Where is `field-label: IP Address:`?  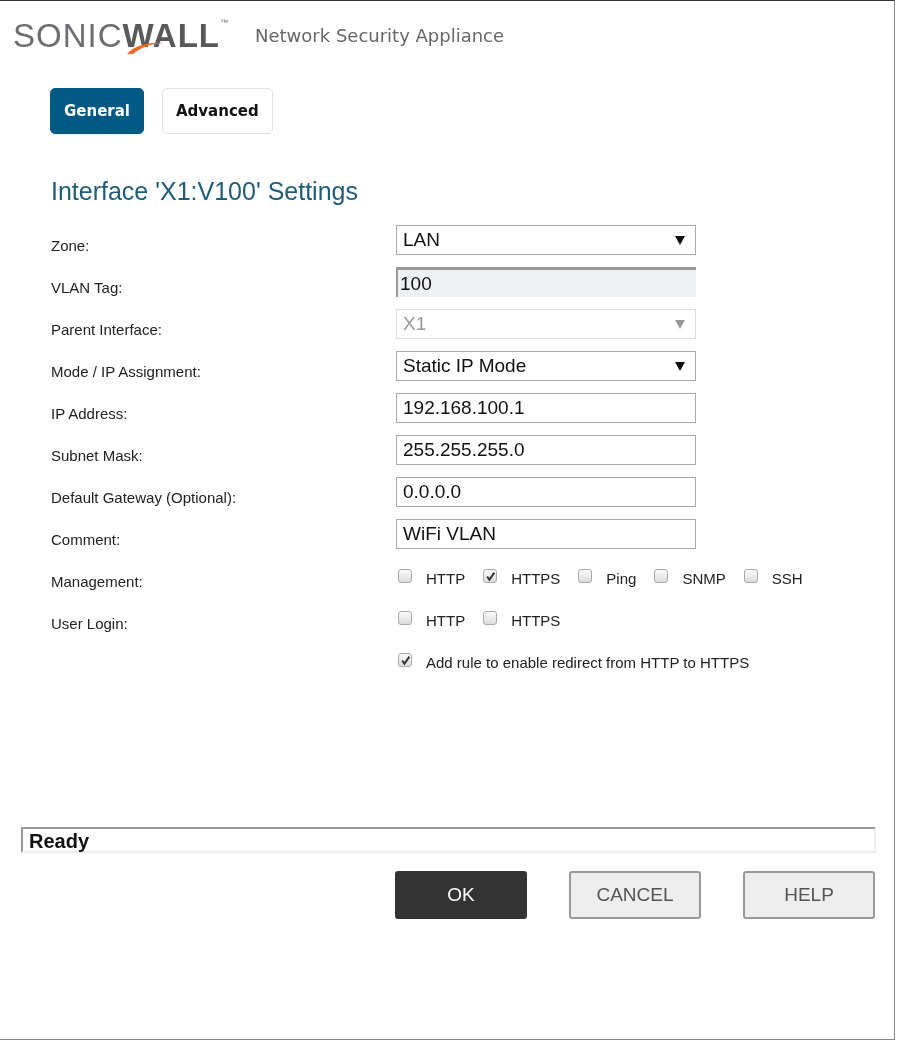
field-label: IP Address: is located at coordinates (89, 412).